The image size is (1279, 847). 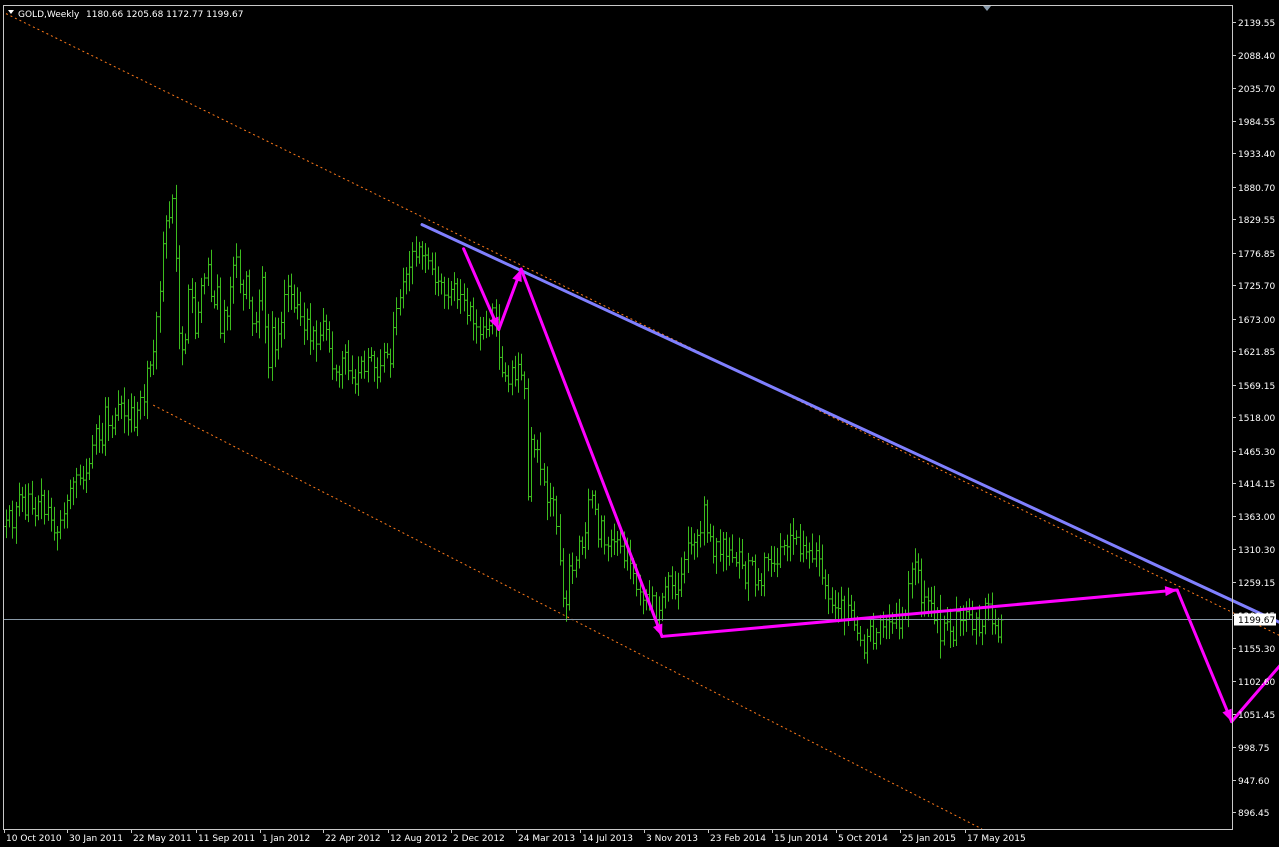 What do you see at coordinates (1254, 749) in the screenshot?
I see `y-tick-label: 998.75` at bounding box center [1254, 749].